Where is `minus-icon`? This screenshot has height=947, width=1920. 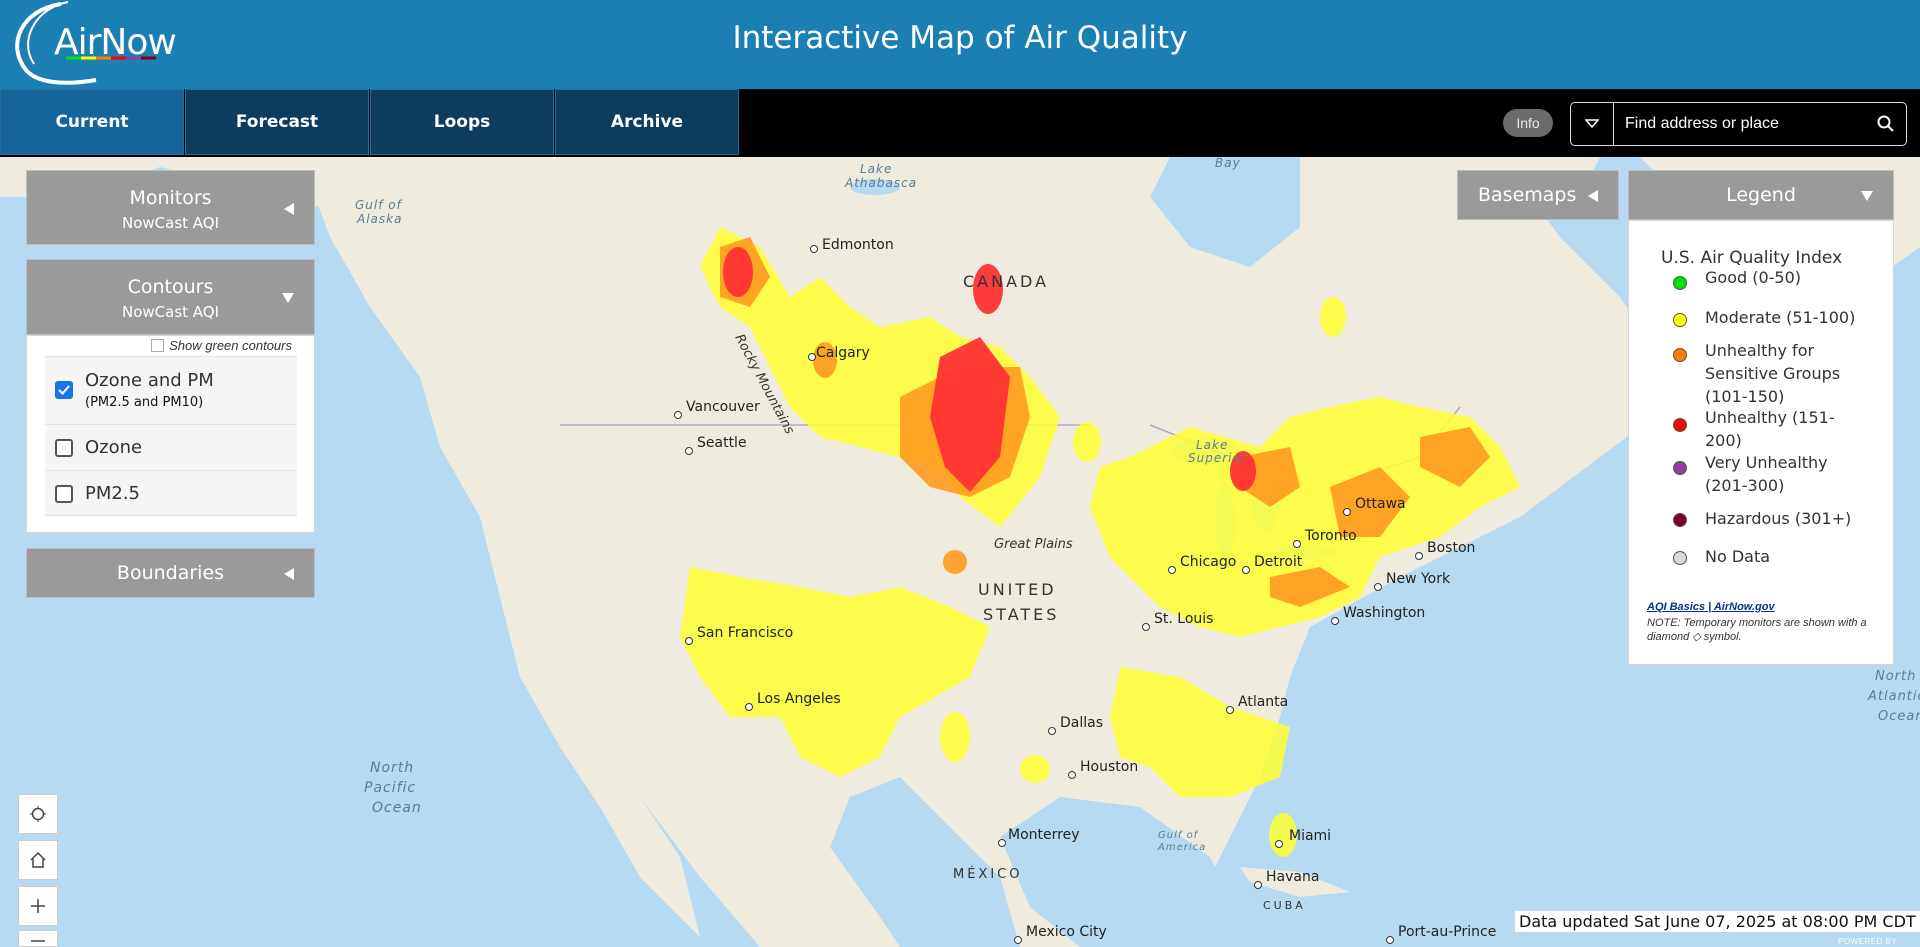
minus-icon is located at coordinates (38, 941).